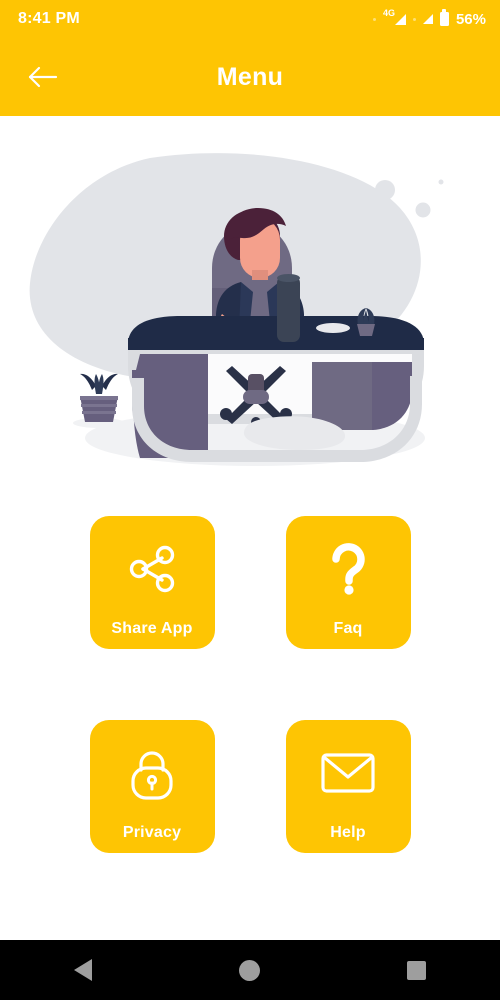  I want to click on share-icon, so click(152, 568).